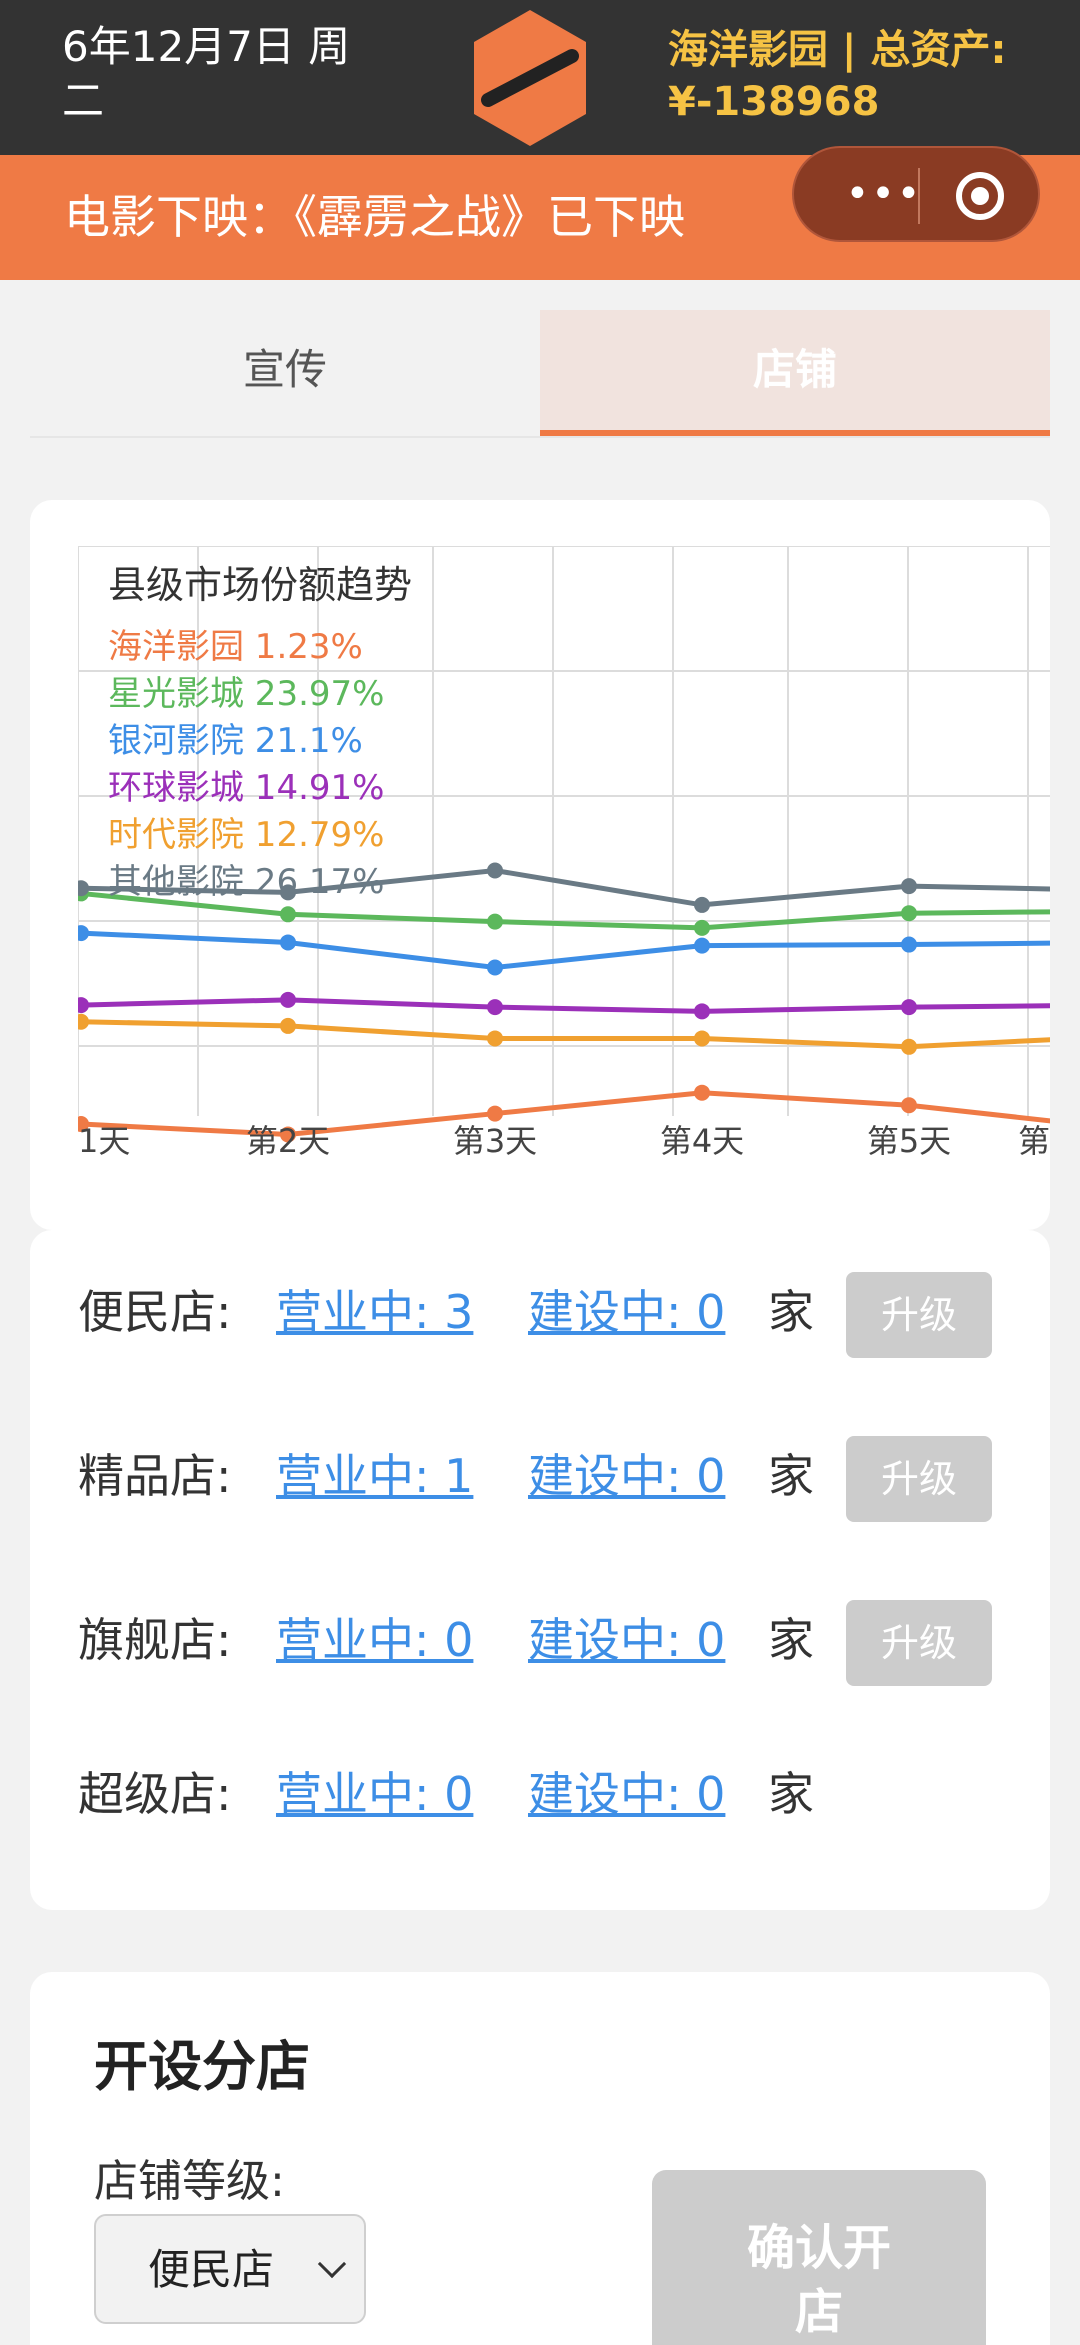 This screenshot has height=2345, width=1080. I want to click on store-level-select: 便民店, so click(230, 2269).